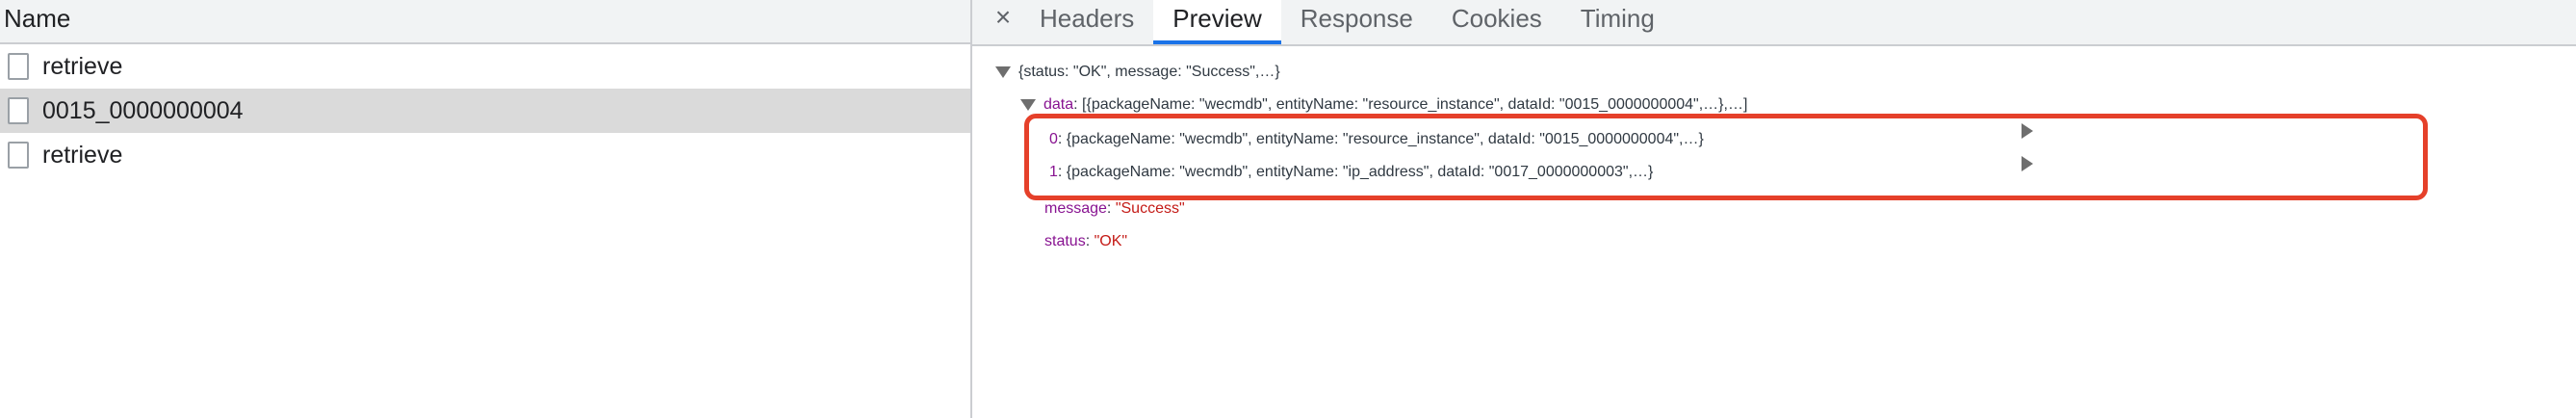  I want to click on data-key: data, so click(1059, 104).